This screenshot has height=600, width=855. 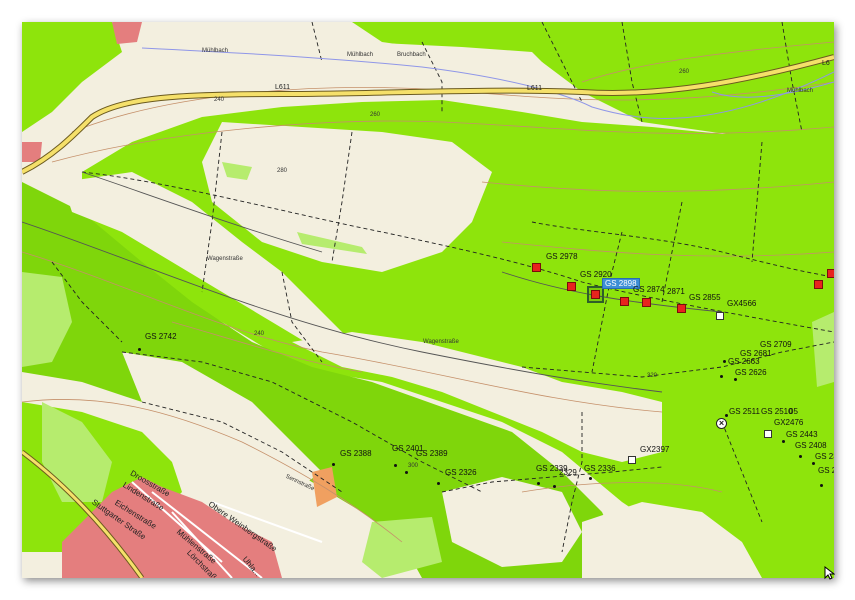 I want to click on waypoint-label: GS 2336, so click(x=600, y=468).